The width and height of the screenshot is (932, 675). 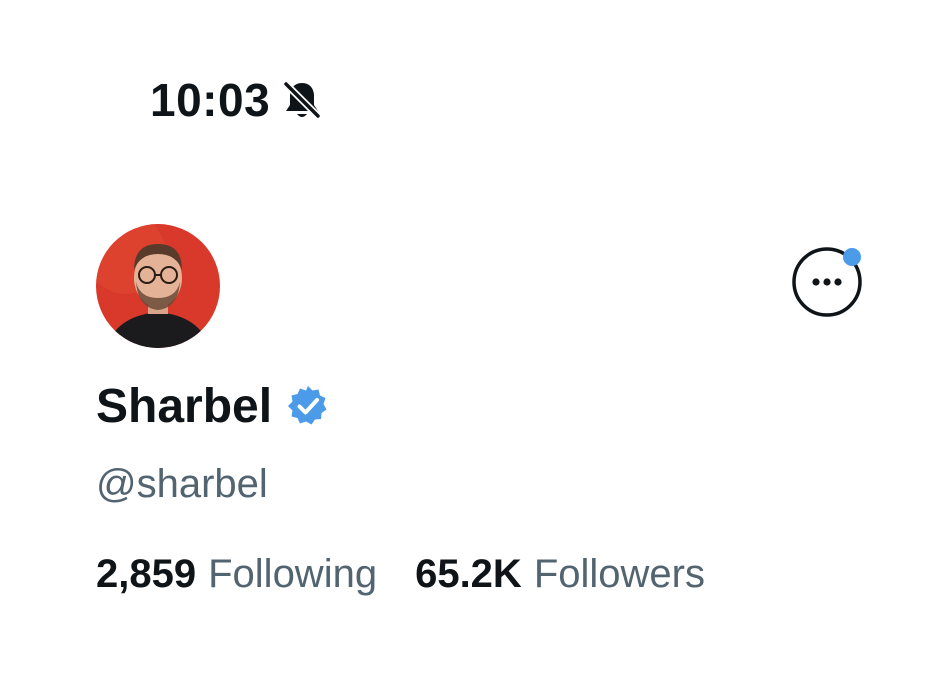 I want to click on following-link: 2,859 Following, so click(x=236, y=574).